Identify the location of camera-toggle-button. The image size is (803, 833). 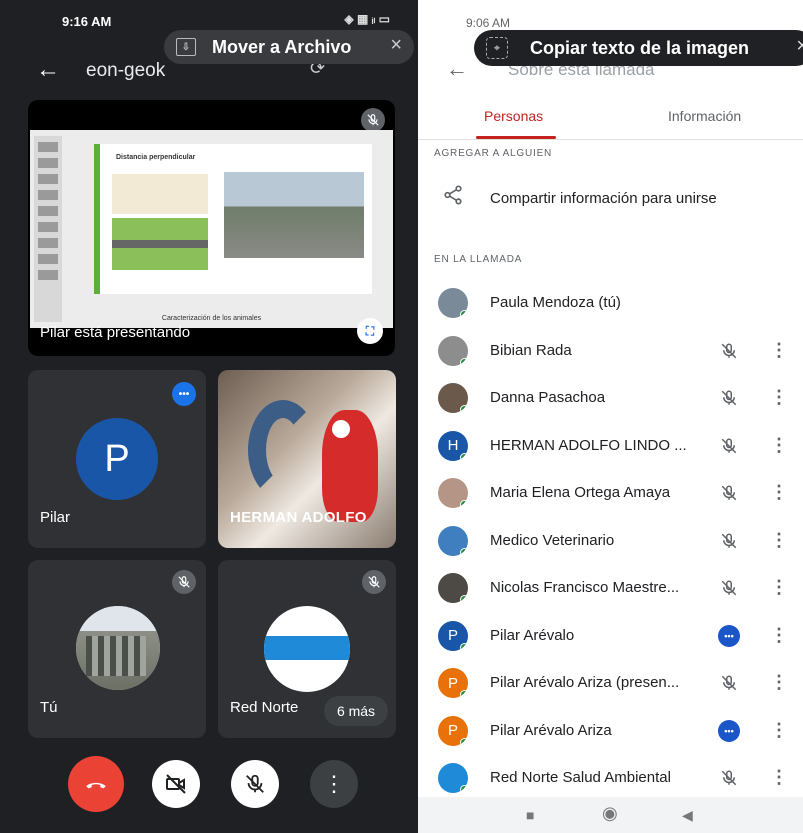
(176, 784).